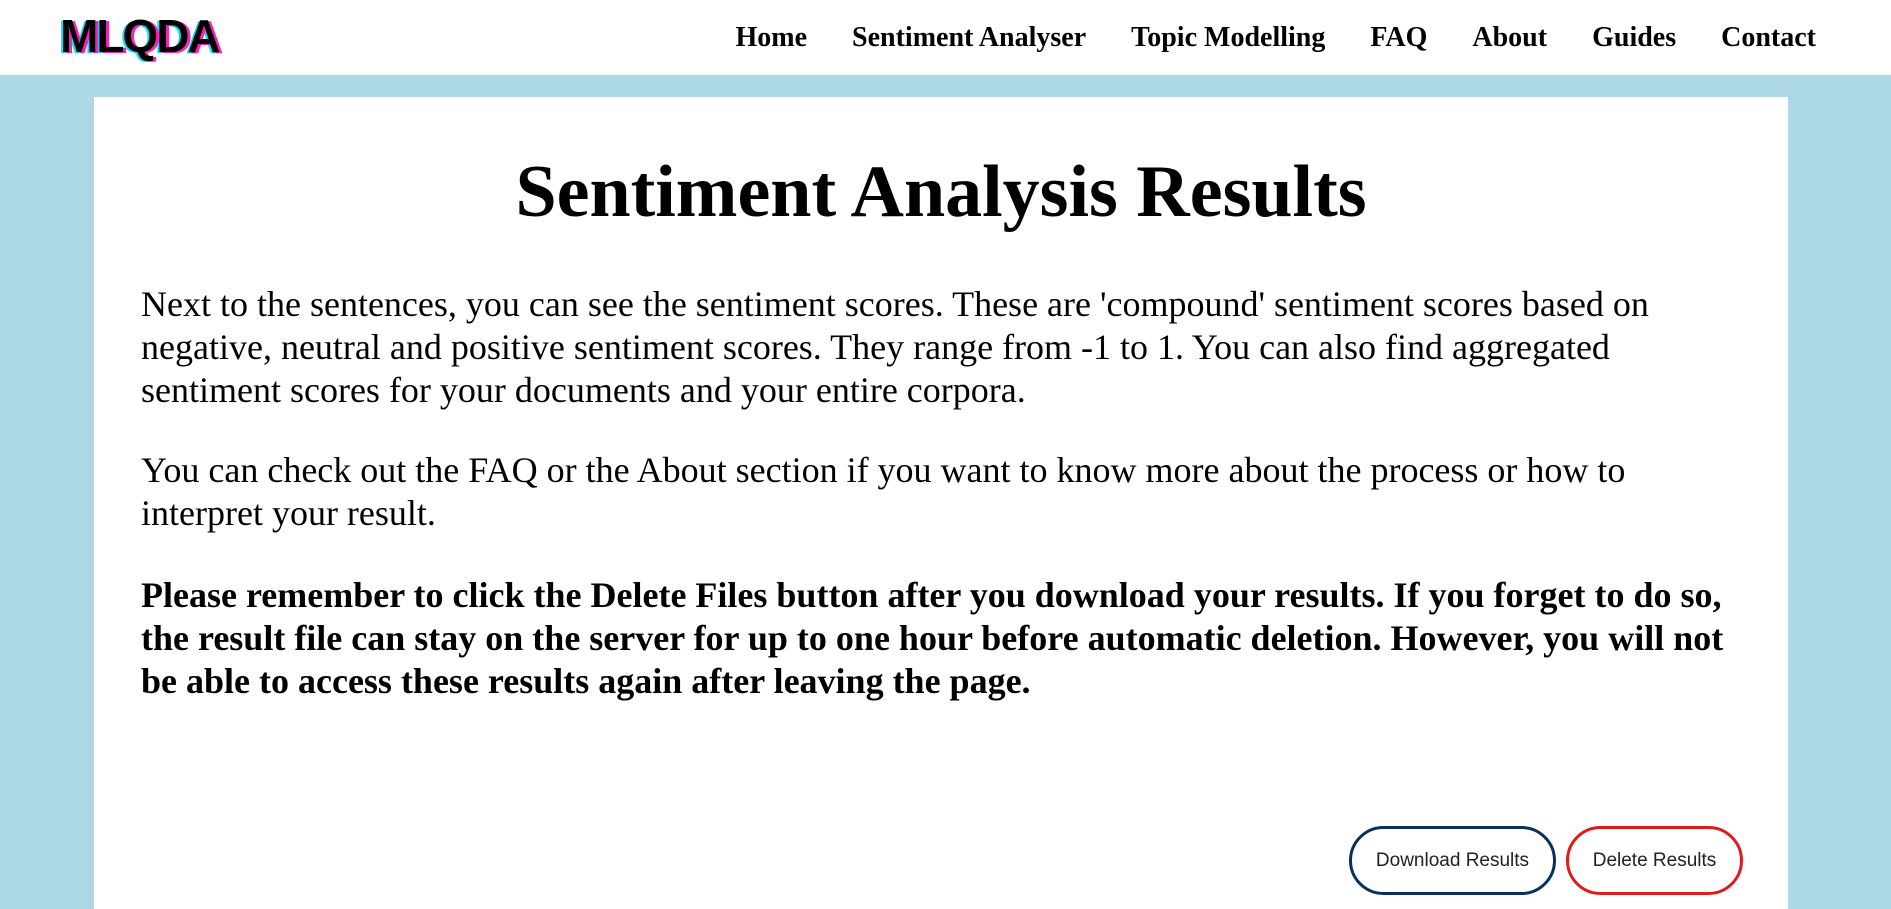  I want to click on nav-home-link: Home, so click(771, 38).